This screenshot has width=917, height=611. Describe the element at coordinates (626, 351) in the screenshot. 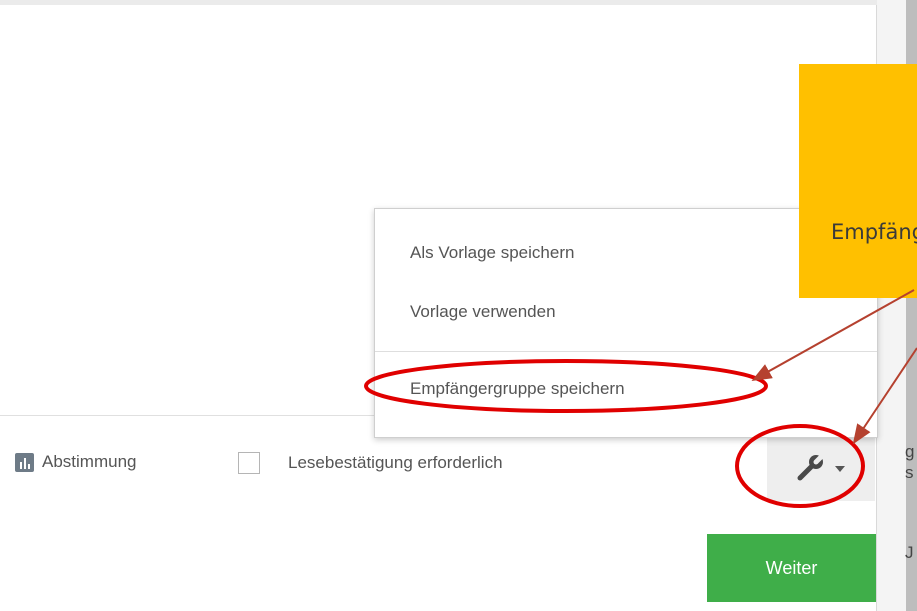

I see `menu-divider` at that location.